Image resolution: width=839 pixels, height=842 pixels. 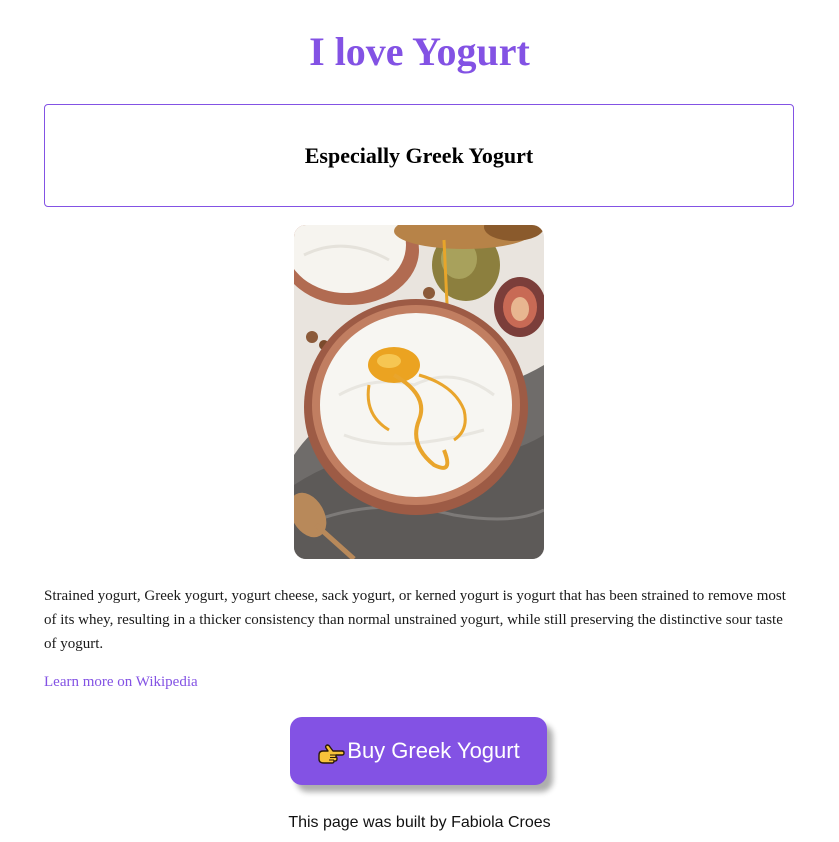 I want to click on pointing-hand-icon, so click(x=331, y=754).